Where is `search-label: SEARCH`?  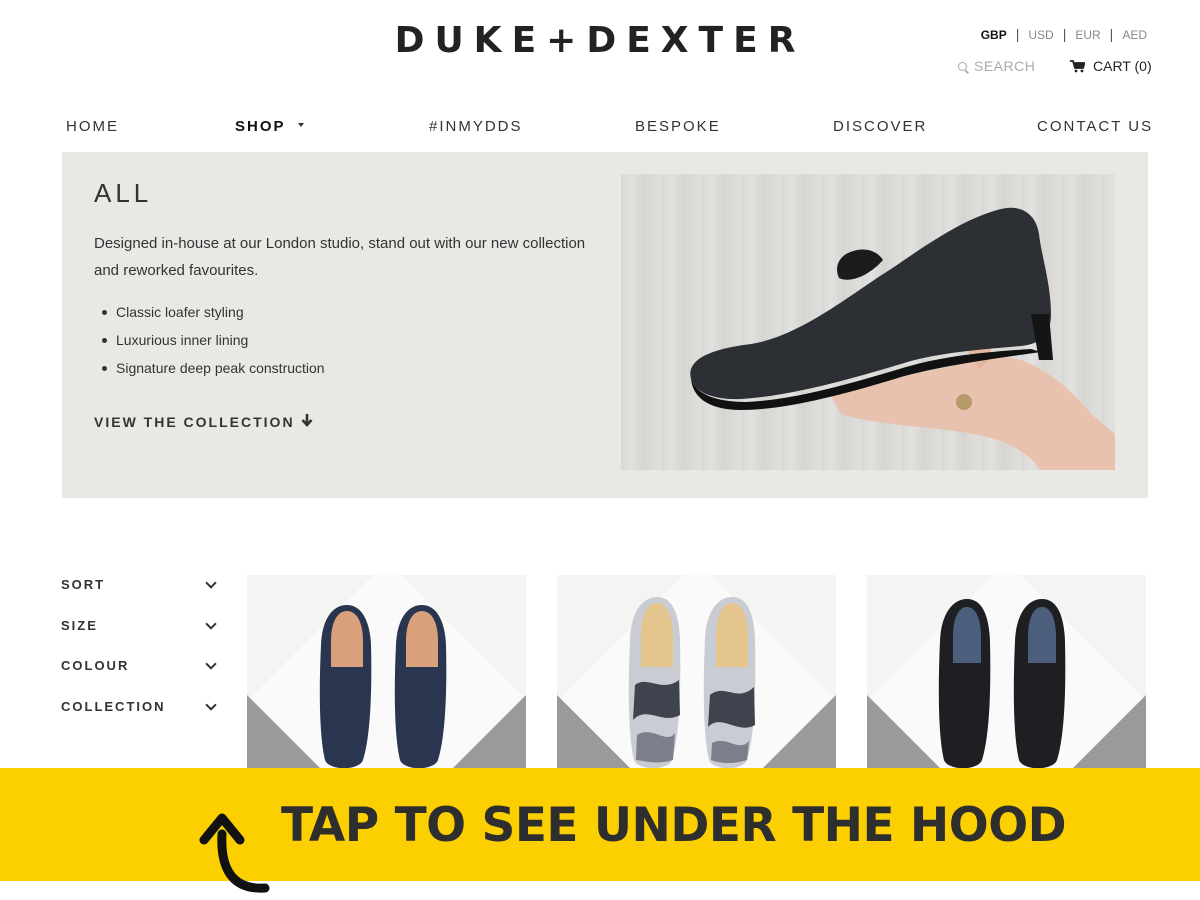
search-label: SEARCH is located at coordinates (1005, 66).